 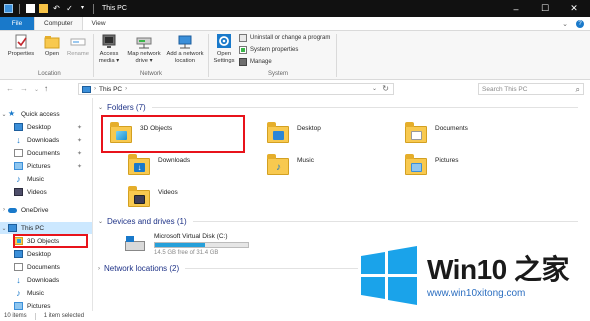 I want to click on sidebar-item-pictures: Pictures ✦, so click(x=46, y=166).